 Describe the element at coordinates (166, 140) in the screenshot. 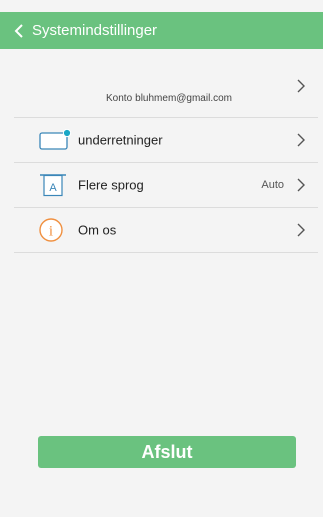

I see `settings-row-notifications: underretninger` at that location.